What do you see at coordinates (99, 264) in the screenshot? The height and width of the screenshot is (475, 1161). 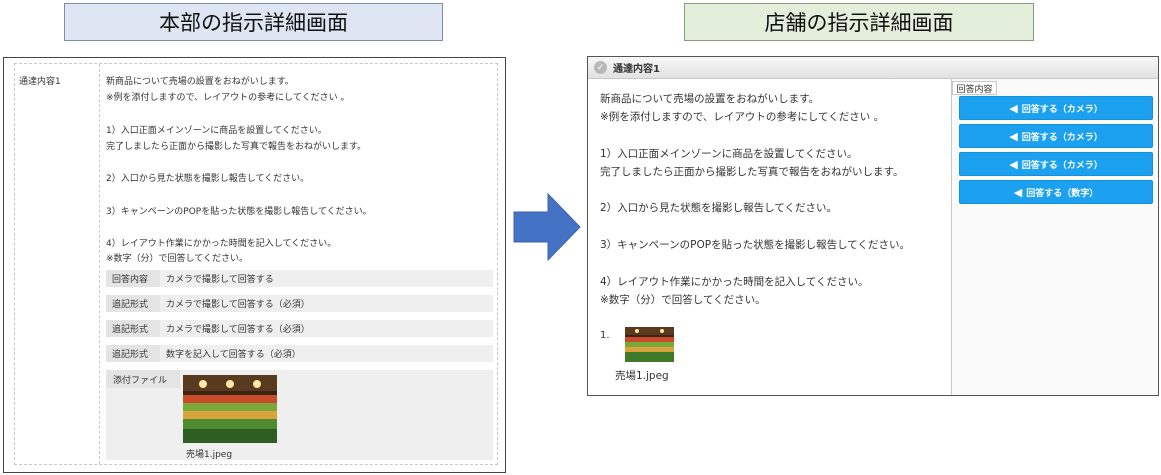 I see `column-divider` at bounding box center [99, 264].